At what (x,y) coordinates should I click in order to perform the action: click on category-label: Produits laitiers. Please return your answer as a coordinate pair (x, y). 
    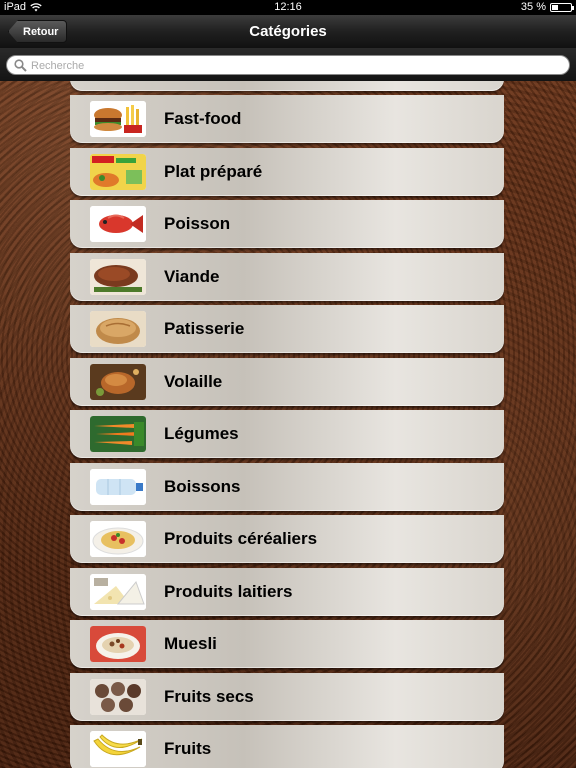
    Looking at the image, I should click on (228, 591).